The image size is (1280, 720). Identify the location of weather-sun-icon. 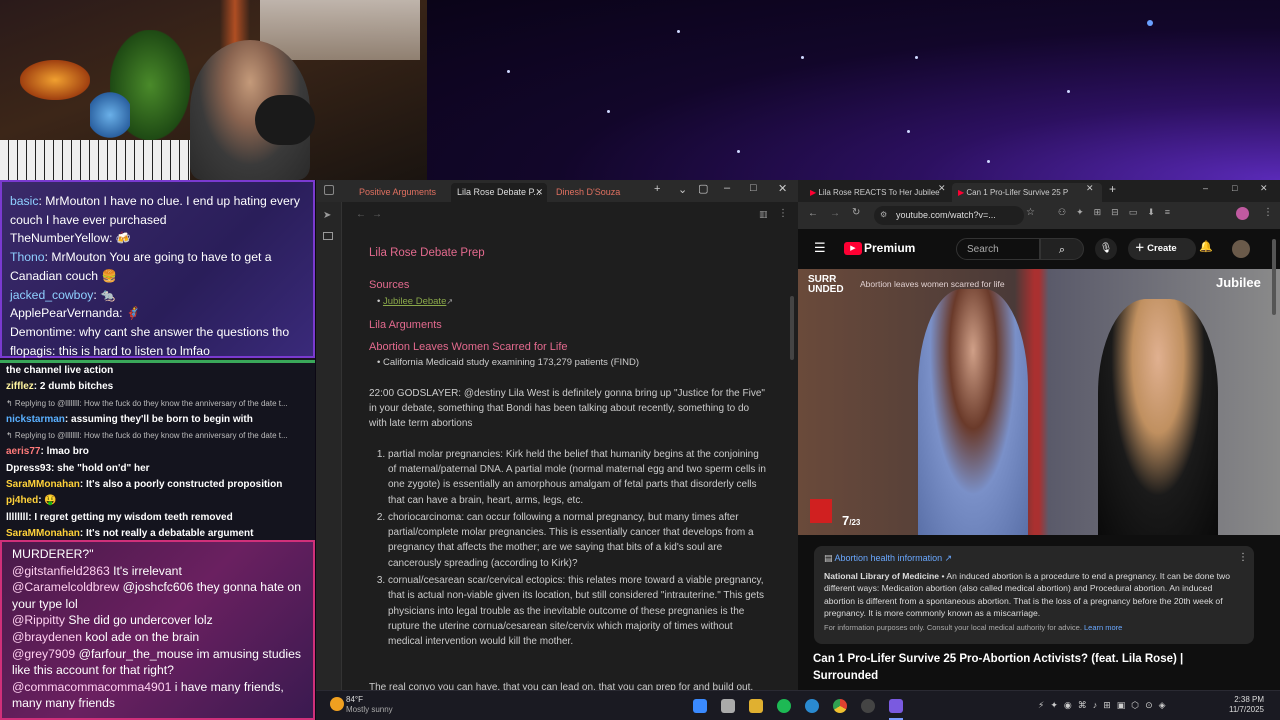
(337, 704).